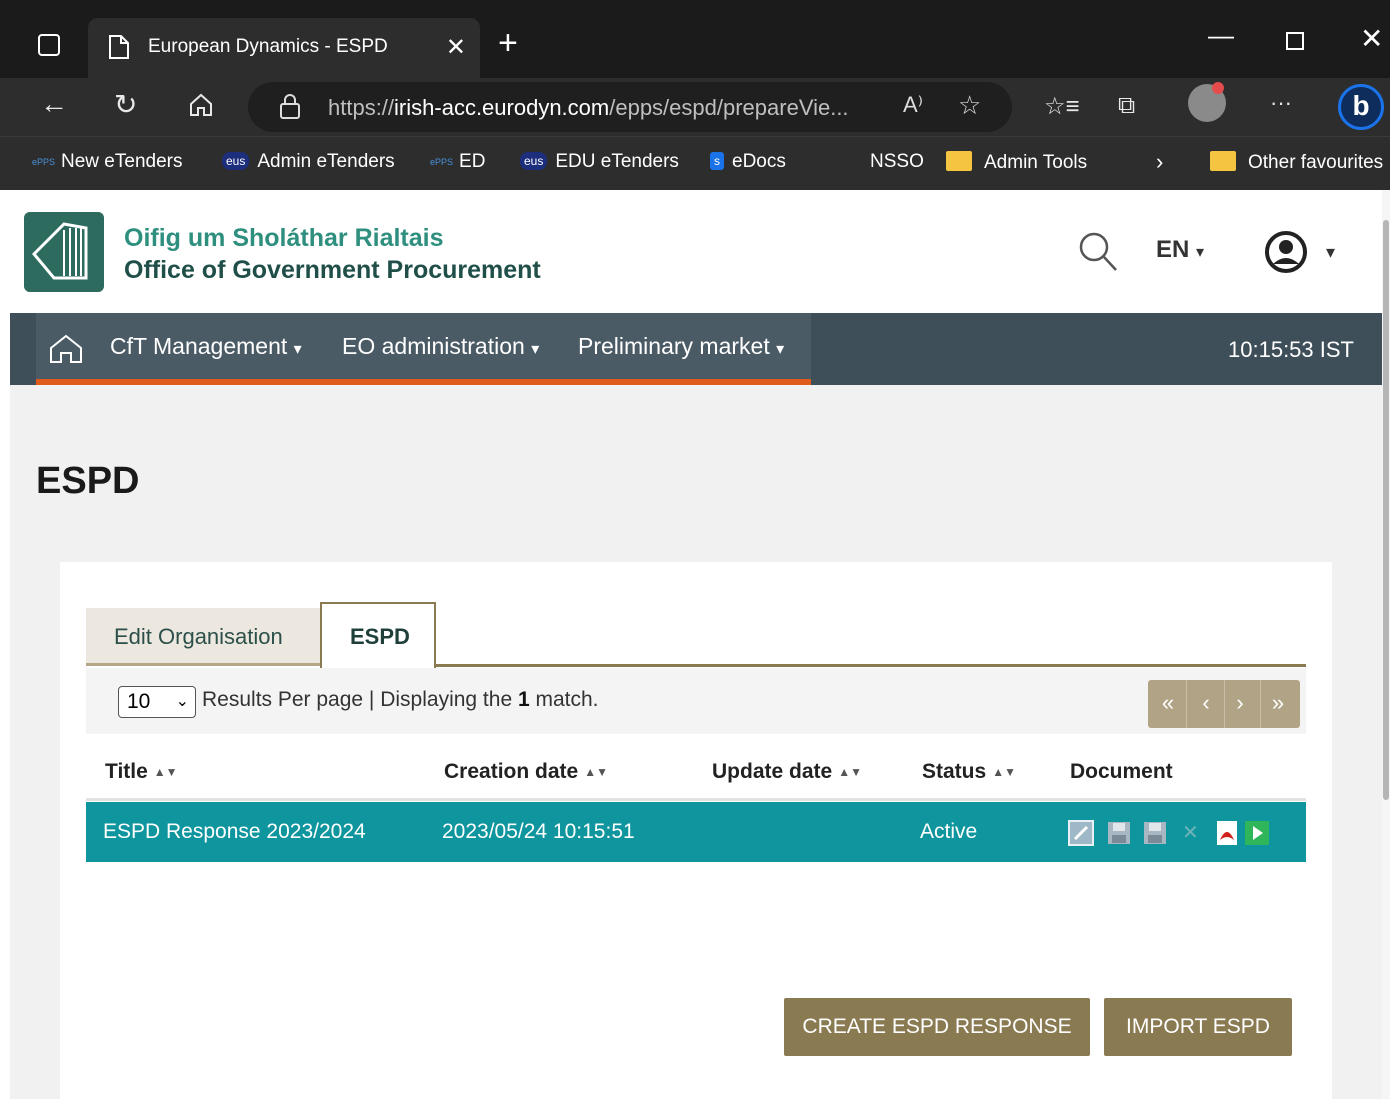 The height and width of the screenshot is (1099, 1390). Describe the element at coordinates (1291, 349) in the screenshot. I see `server-time: 10:15:53 IST` at that location.